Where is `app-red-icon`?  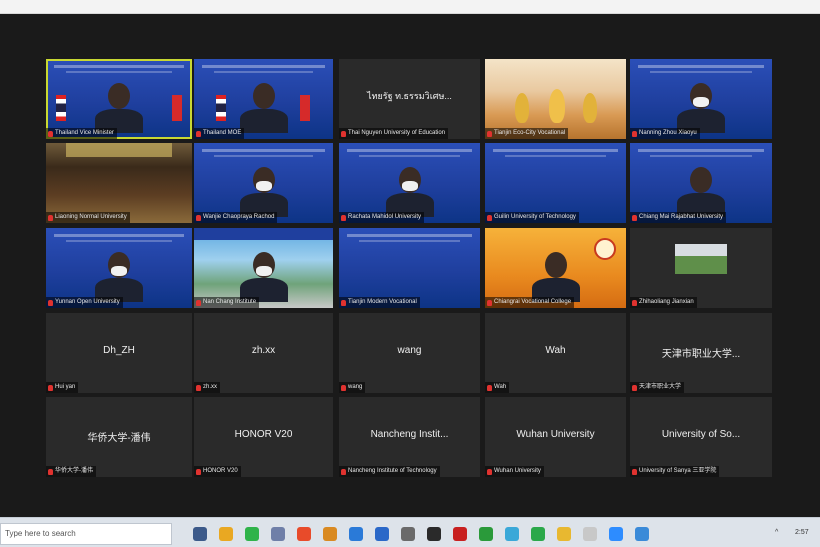 app-red-icon is located at coordinates (460, 534).